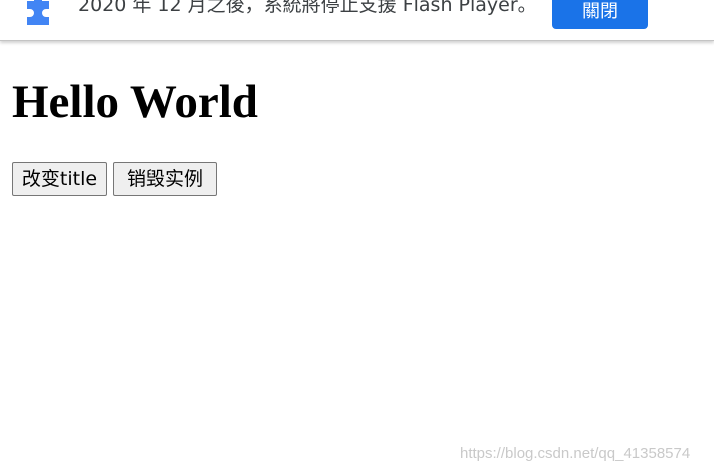 This screenshot has height=474, width=714. Describe the element at coordinates (59, 179) in the screenshot. I see `change-title-button: 改变title` at that location.